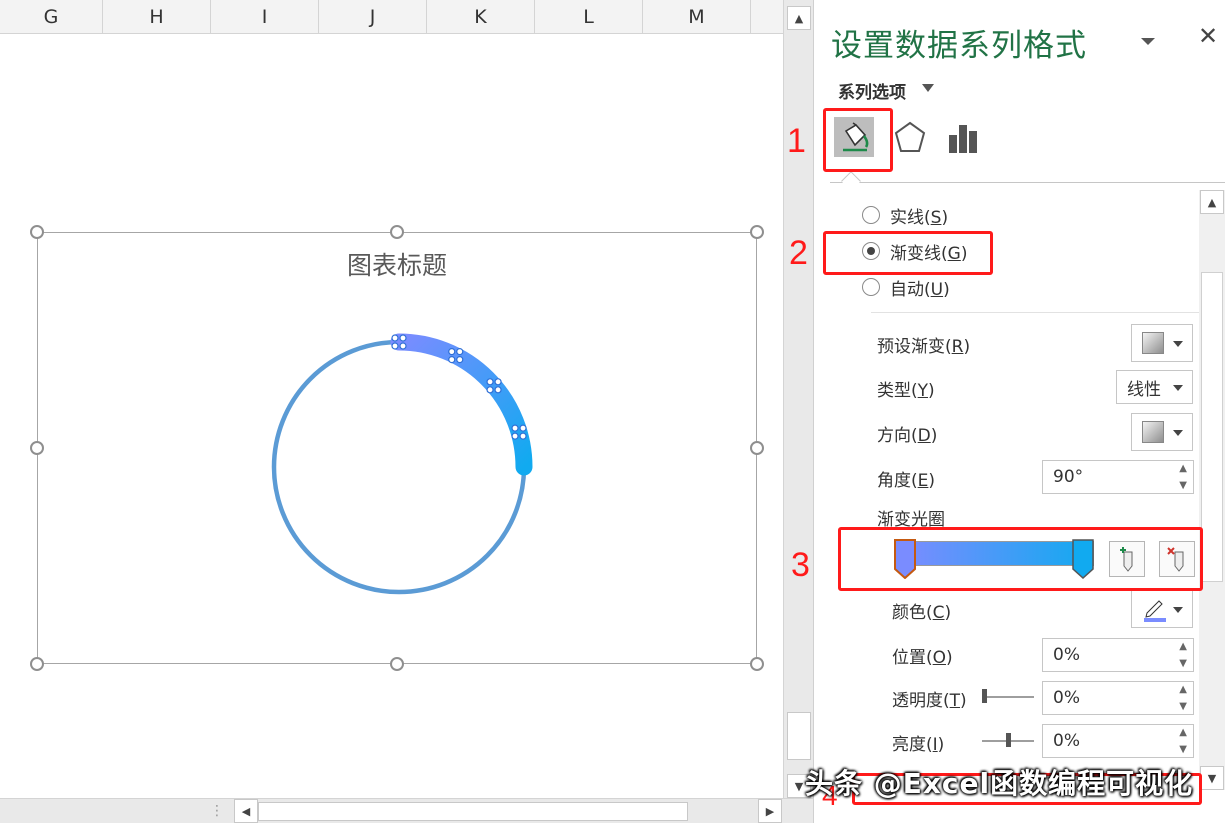 This screenshot has height=823, width=1232. What do you see at coordinates (1154, 387) in the screenshot?
I see `type-dropdown: 线性` at bounding box center [1154, 387].